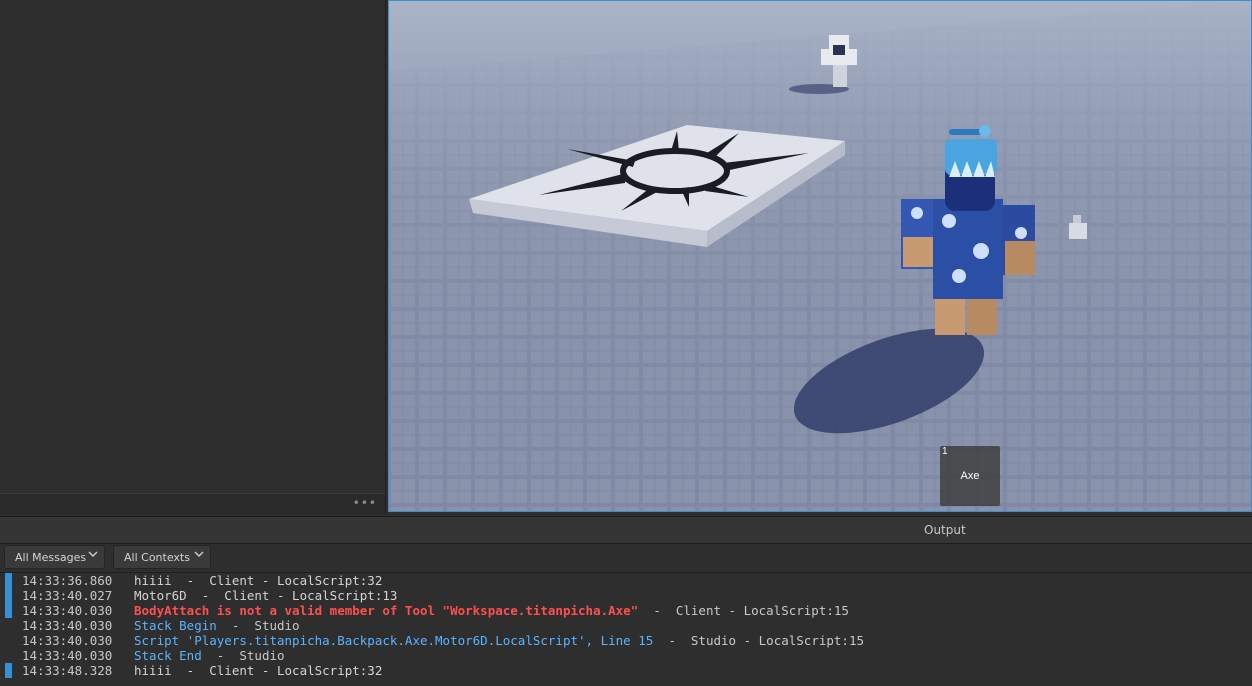 The width and height of the screenshot is (1252, 686). I want to click on log-message: Stack Begin - Studio, so click(217, 625).